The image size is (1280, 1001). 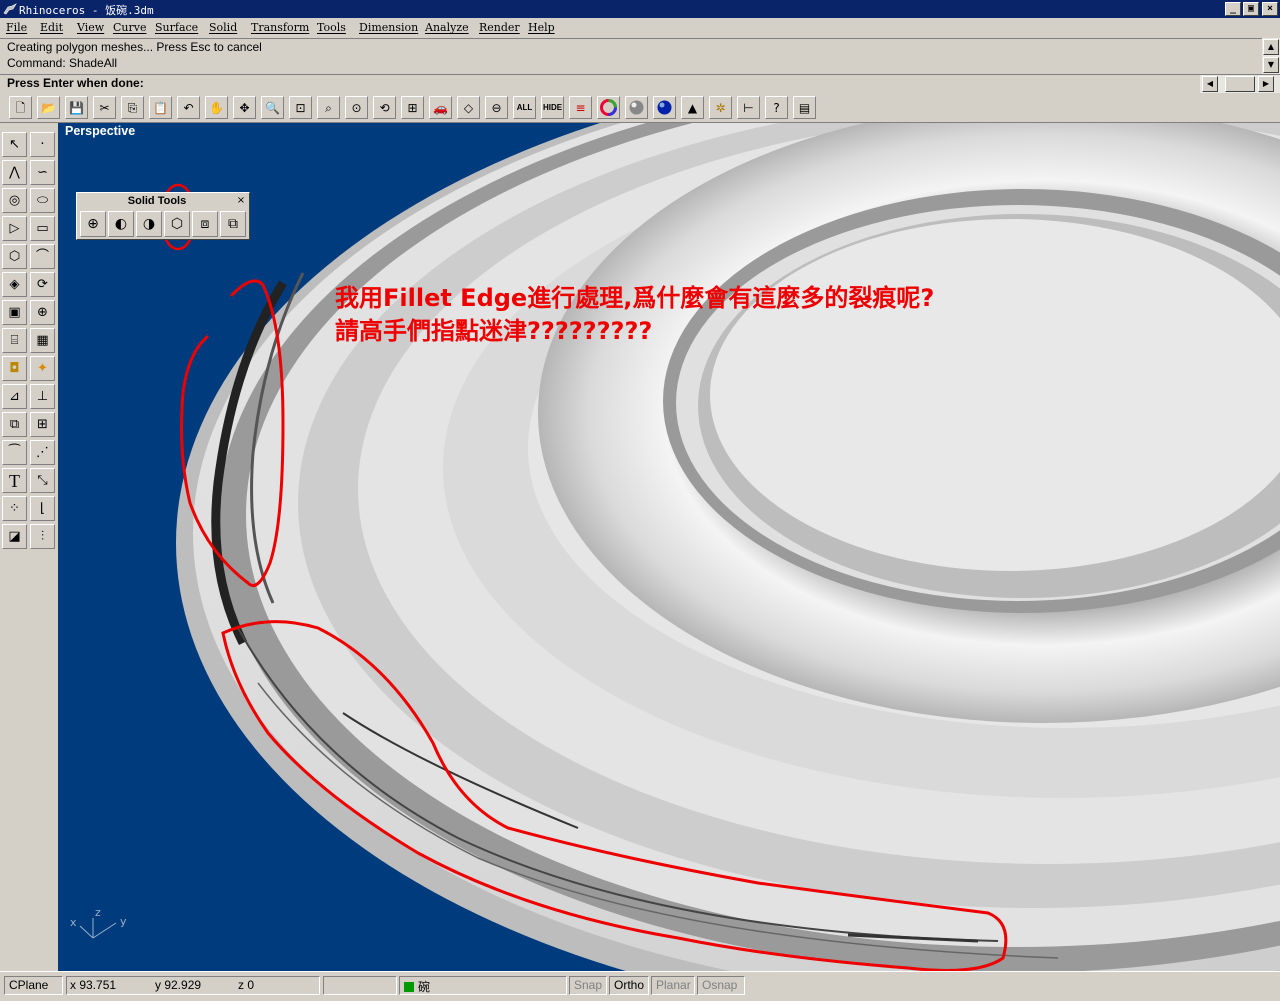 I want to click on planar-toggle: Planar, so click(x=673, y=985).